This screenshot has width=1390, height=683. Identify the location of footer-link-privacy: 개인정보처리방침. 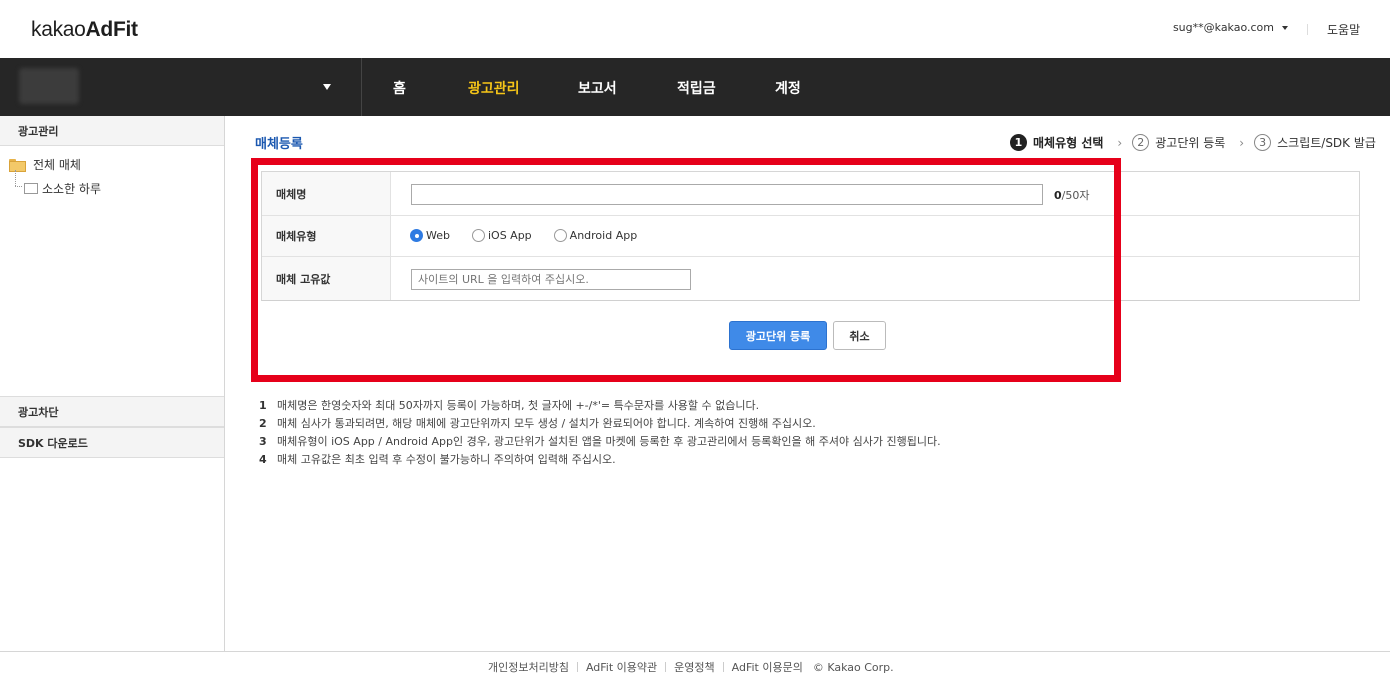
(528, 667).